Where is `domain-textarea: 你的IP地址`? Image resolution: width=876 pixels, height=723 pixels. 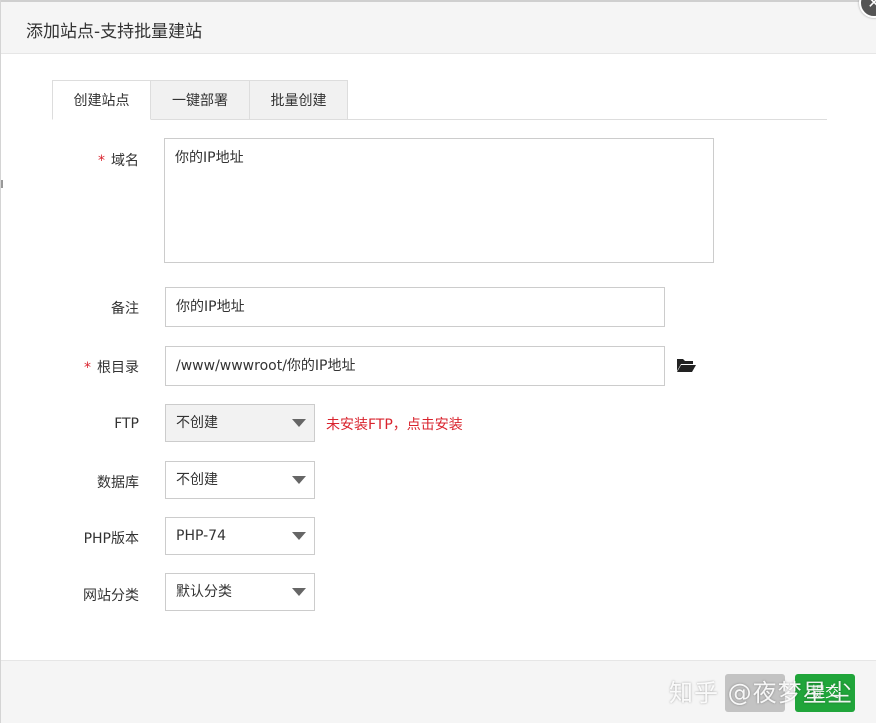
domain-textarea: 你的IP地址 is located at coordinates (439, 200).